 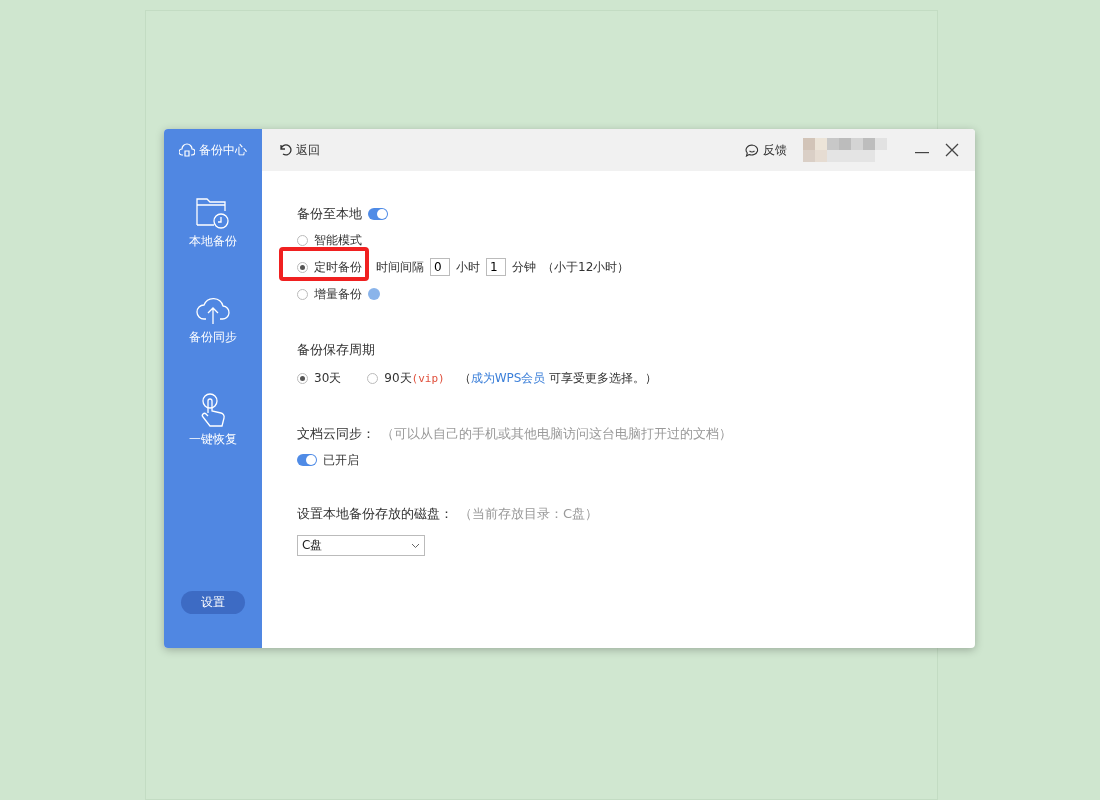 What do you see at coordinates (338, 240) in the screenshot?
I see `radio-label: 智能模式` at bounding box center [338, 240].